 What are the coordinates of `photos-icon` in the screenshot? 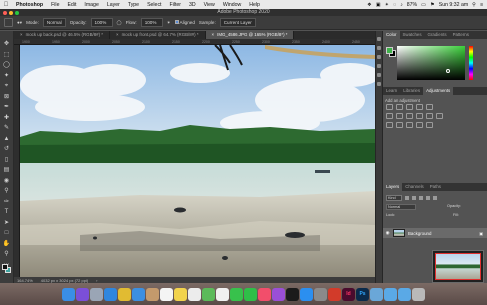 It's located at (222, 294).